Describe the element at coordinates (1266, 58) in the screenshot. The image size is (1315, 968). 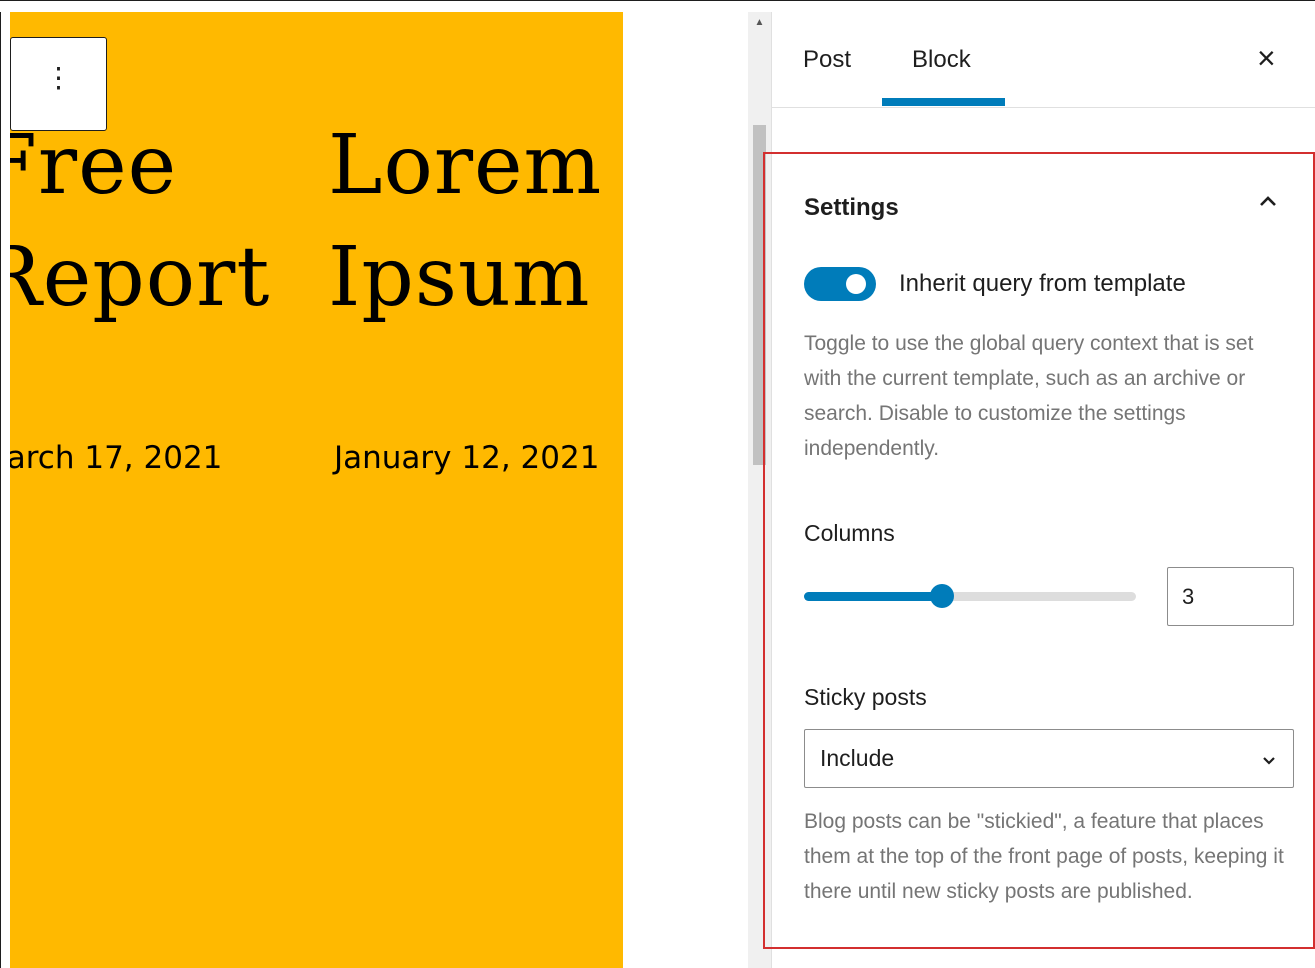
I see `close-icon: ×` at that location.